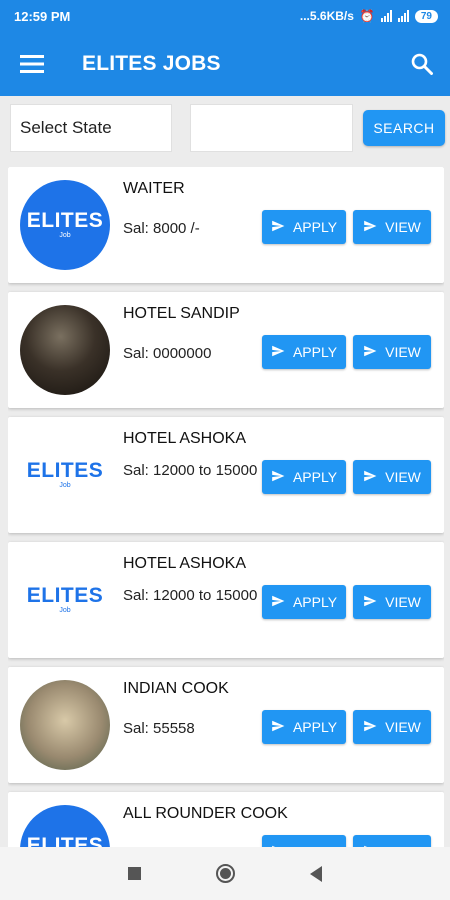  Describe the element at coordinates (42, 16) in the screenshot. I see `status-time: 12:59 PM` at that location.